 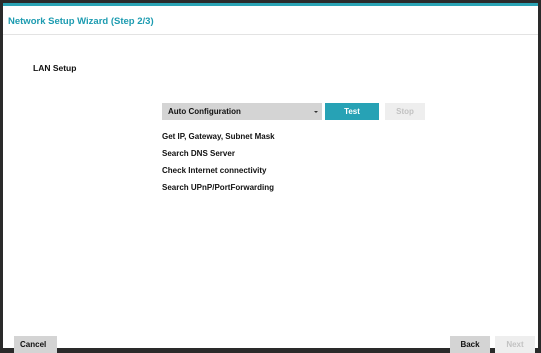 I want to click on status-step-dns: Search DNS Server, so click(x=198, y=153).